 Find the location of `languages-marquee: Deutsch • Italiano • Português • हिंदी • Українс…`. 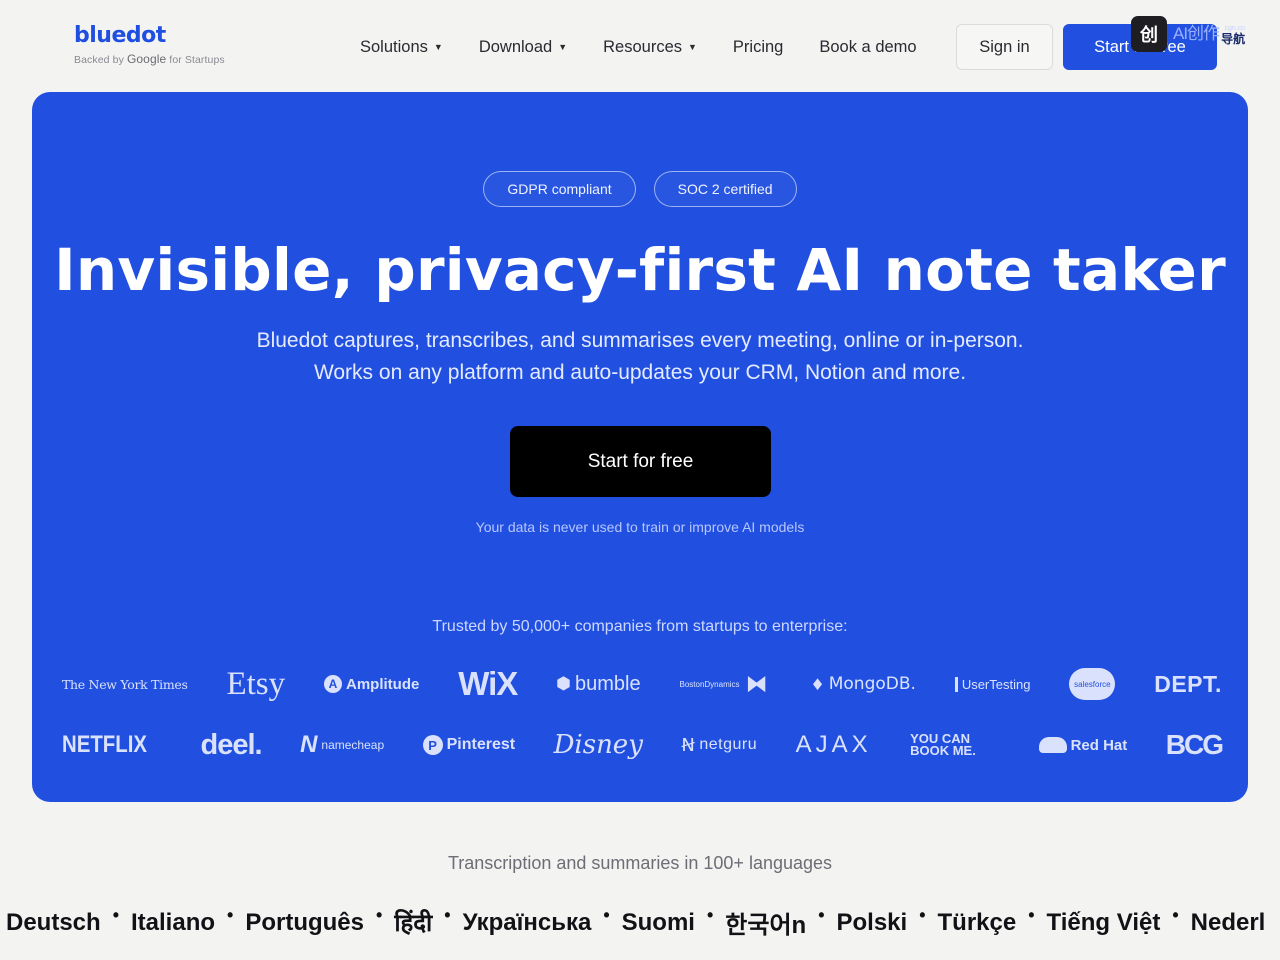

languages-marquee: Deutsch • Italiano • Português • हिंदी • Українс… is located at coordinates (635, 922).